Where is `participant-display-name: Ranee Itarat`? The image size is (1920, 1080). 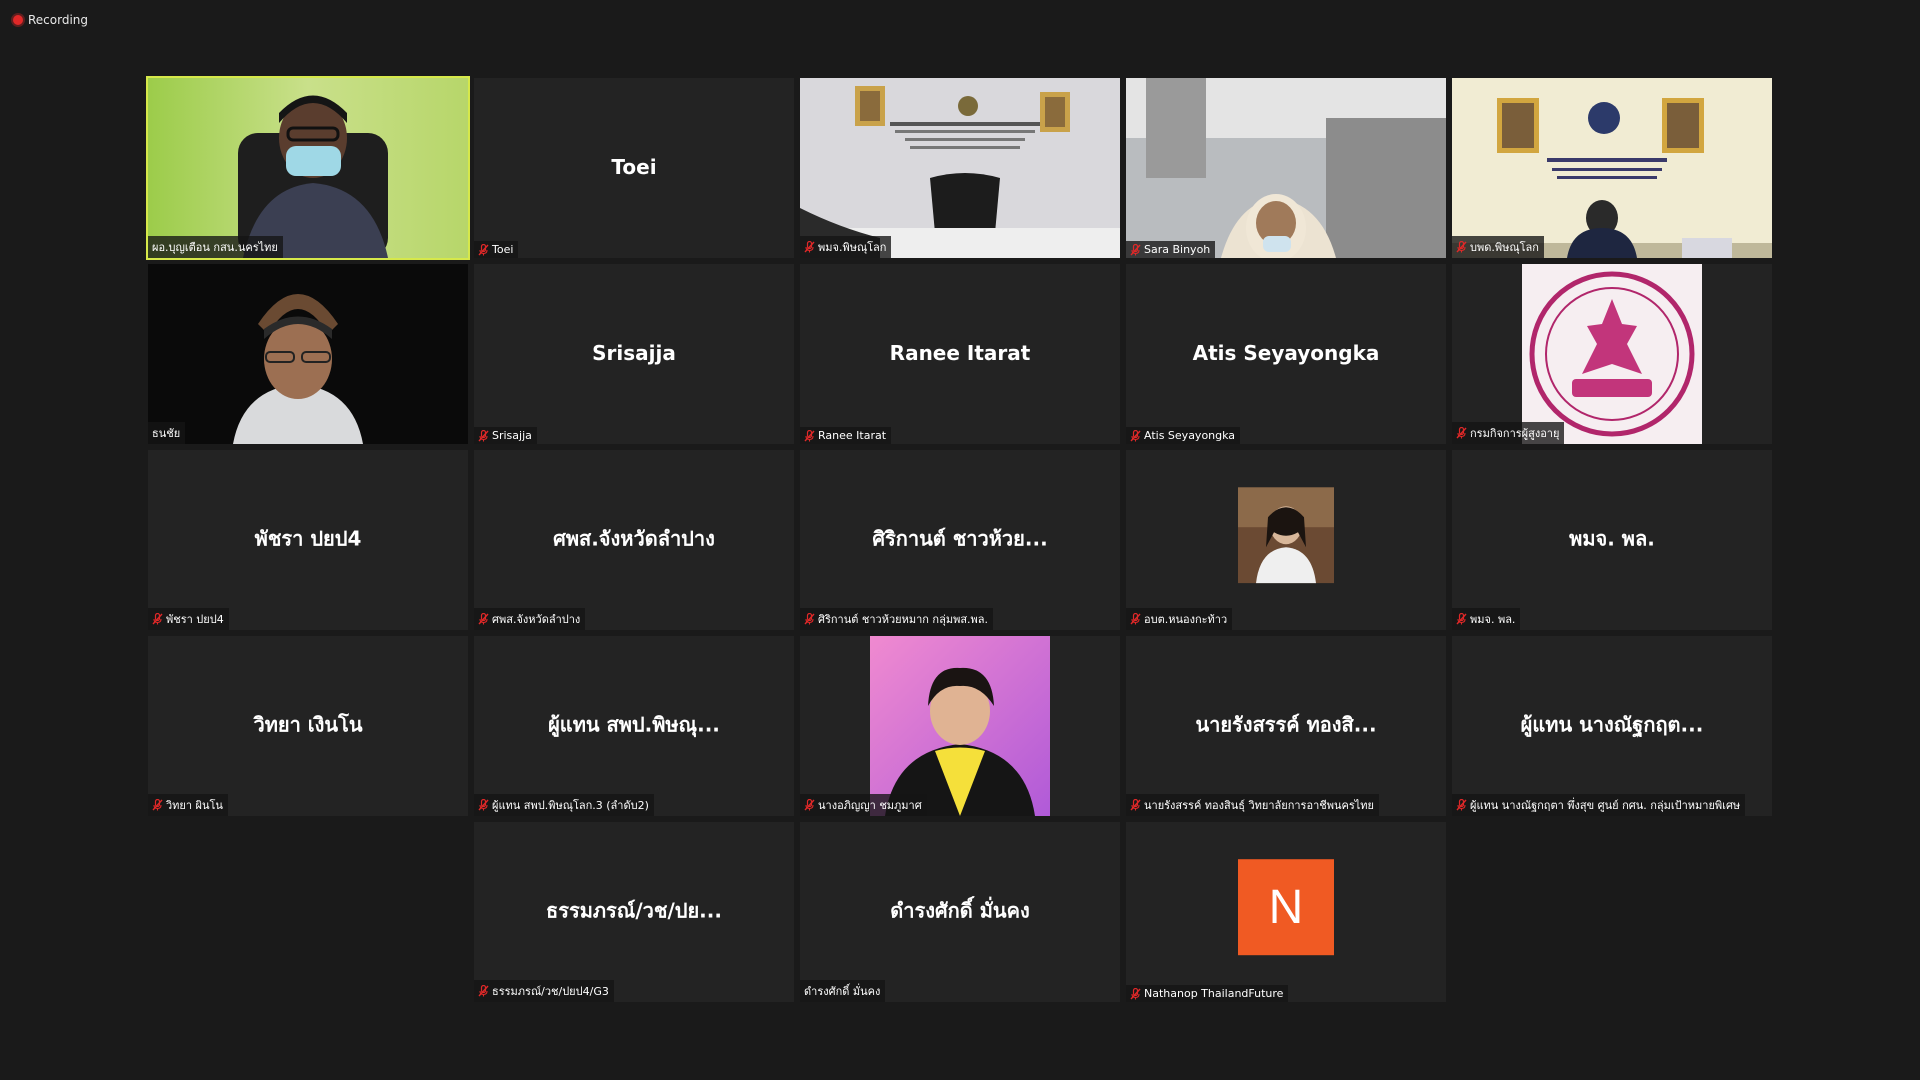 participant-display-name: Ranee Itarat is located at coordinates (960, 352).